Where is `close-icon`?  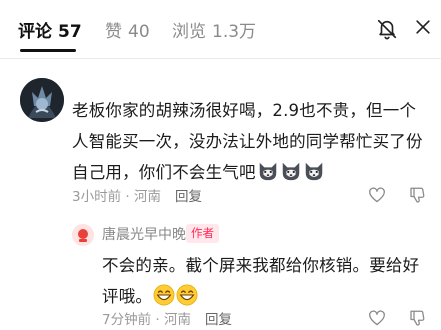 close-icon is located at coordinates (423, 27).